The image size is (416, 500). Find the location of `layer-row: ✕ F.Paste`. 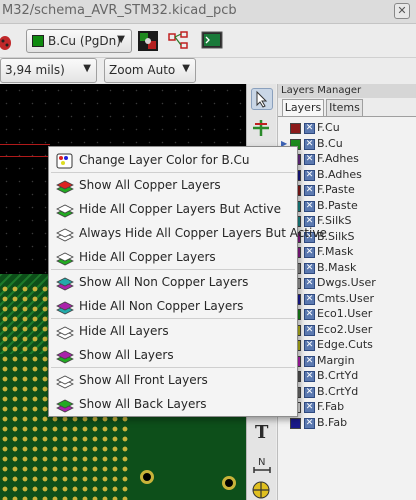

layer-row: ✕ F.Paste is located at coordinates (347, 191).